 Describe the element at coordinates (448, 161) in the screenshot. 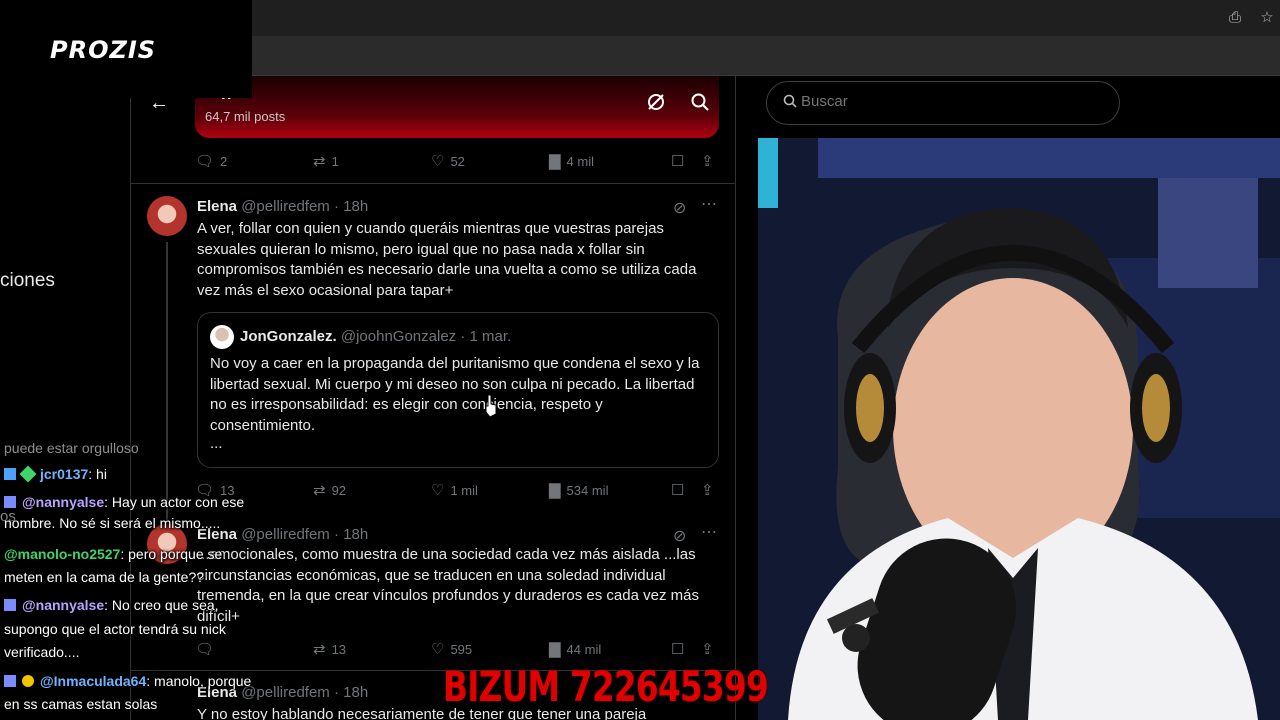

I see `like-button: ♡ 52` at that location.